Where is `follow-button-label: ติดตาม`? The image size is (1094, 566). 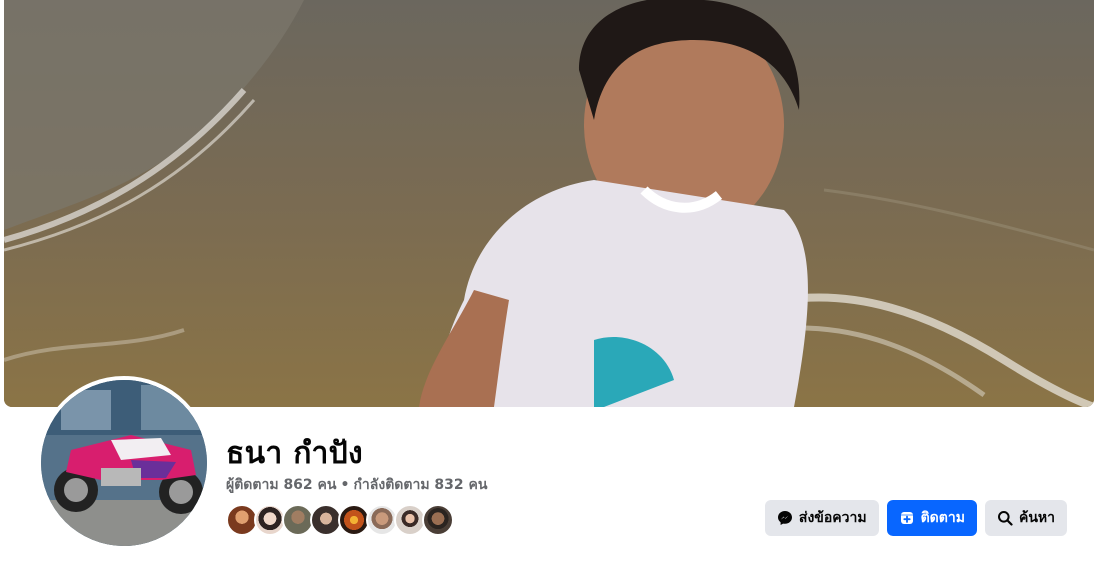 follow-button-label: ติดตาม is located at coordinates (942, 518).